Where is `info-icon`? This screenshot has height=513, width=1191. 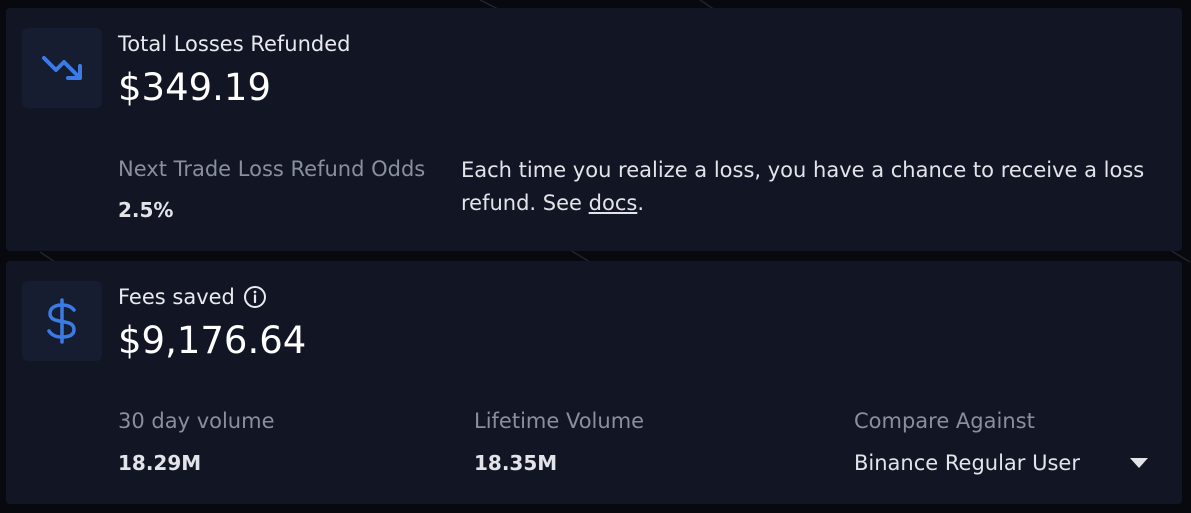
info-icon is located at coordinates (255, 297).